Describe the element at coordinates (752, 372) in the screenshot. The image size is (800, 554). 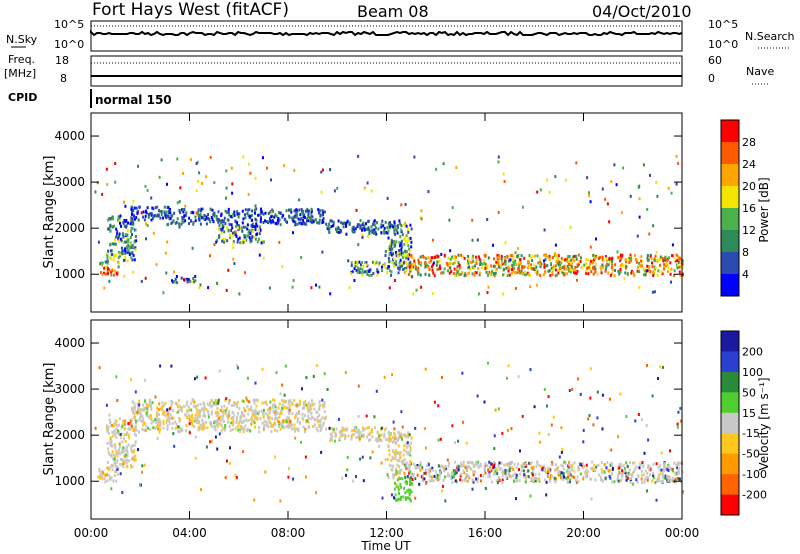
I see `velocity-colorbar-tick: 100` at that location.